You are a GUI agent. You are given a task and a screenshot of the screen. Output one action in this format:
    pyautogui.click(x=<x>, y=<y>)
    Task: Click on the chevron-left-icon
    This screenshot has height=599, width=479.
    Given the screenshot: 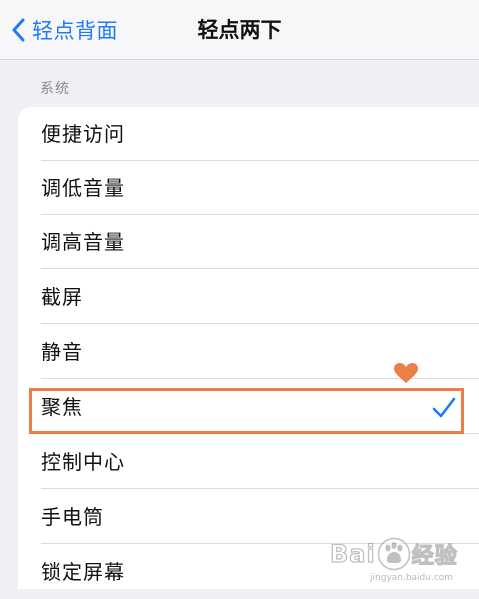 What is the action you would take?
    pyautogui.click(x=18, y=30)
    